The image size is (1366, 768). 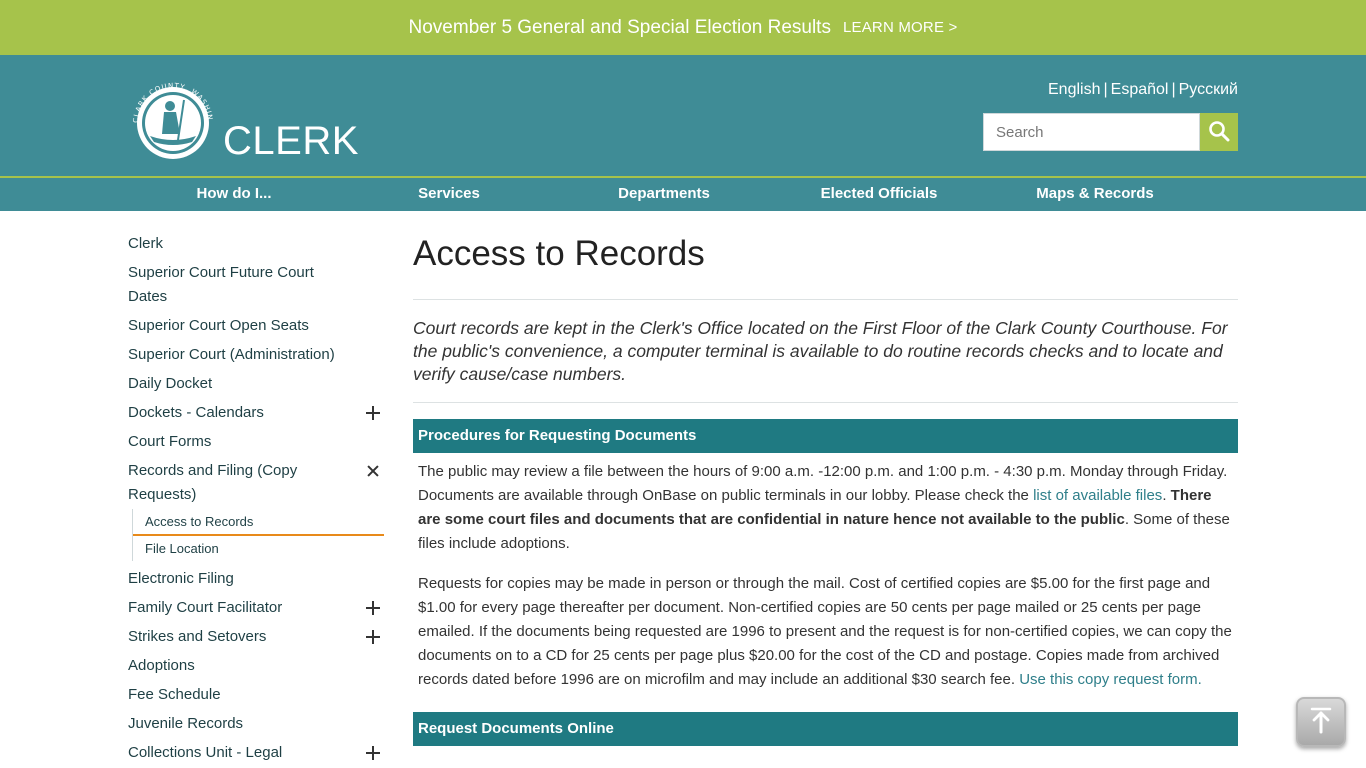 I want to click on search-box, so click(x=1110, y=132).